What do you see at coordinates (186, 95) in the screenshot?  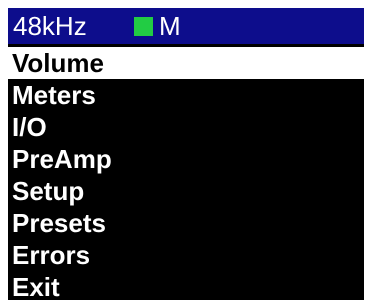 I see `menu-item-meters: Meters` at bounding box center [186, 95].